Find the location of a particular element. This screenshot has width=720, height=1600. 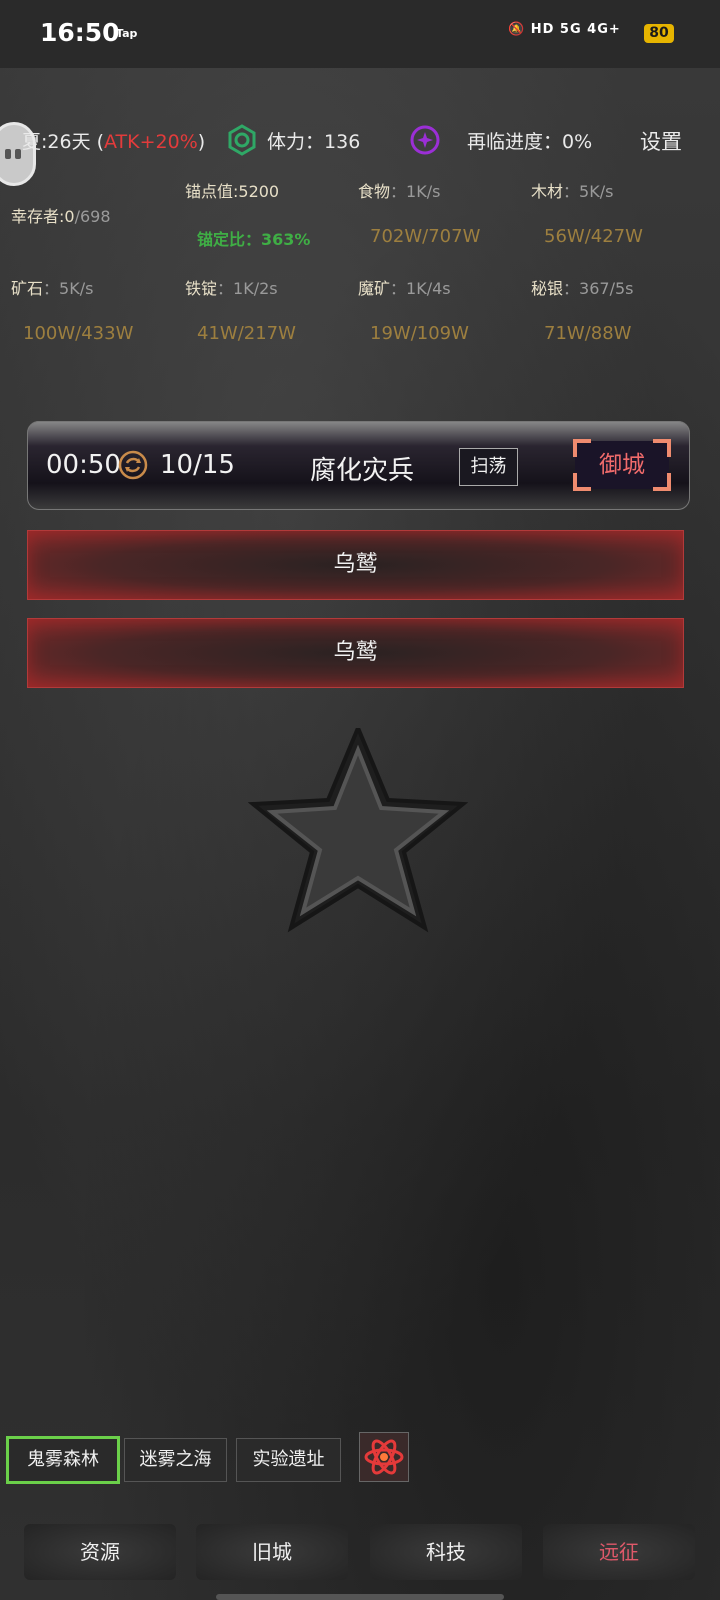

anchor-ratio: 锚定比：363% is located at coordinates (254, 239).